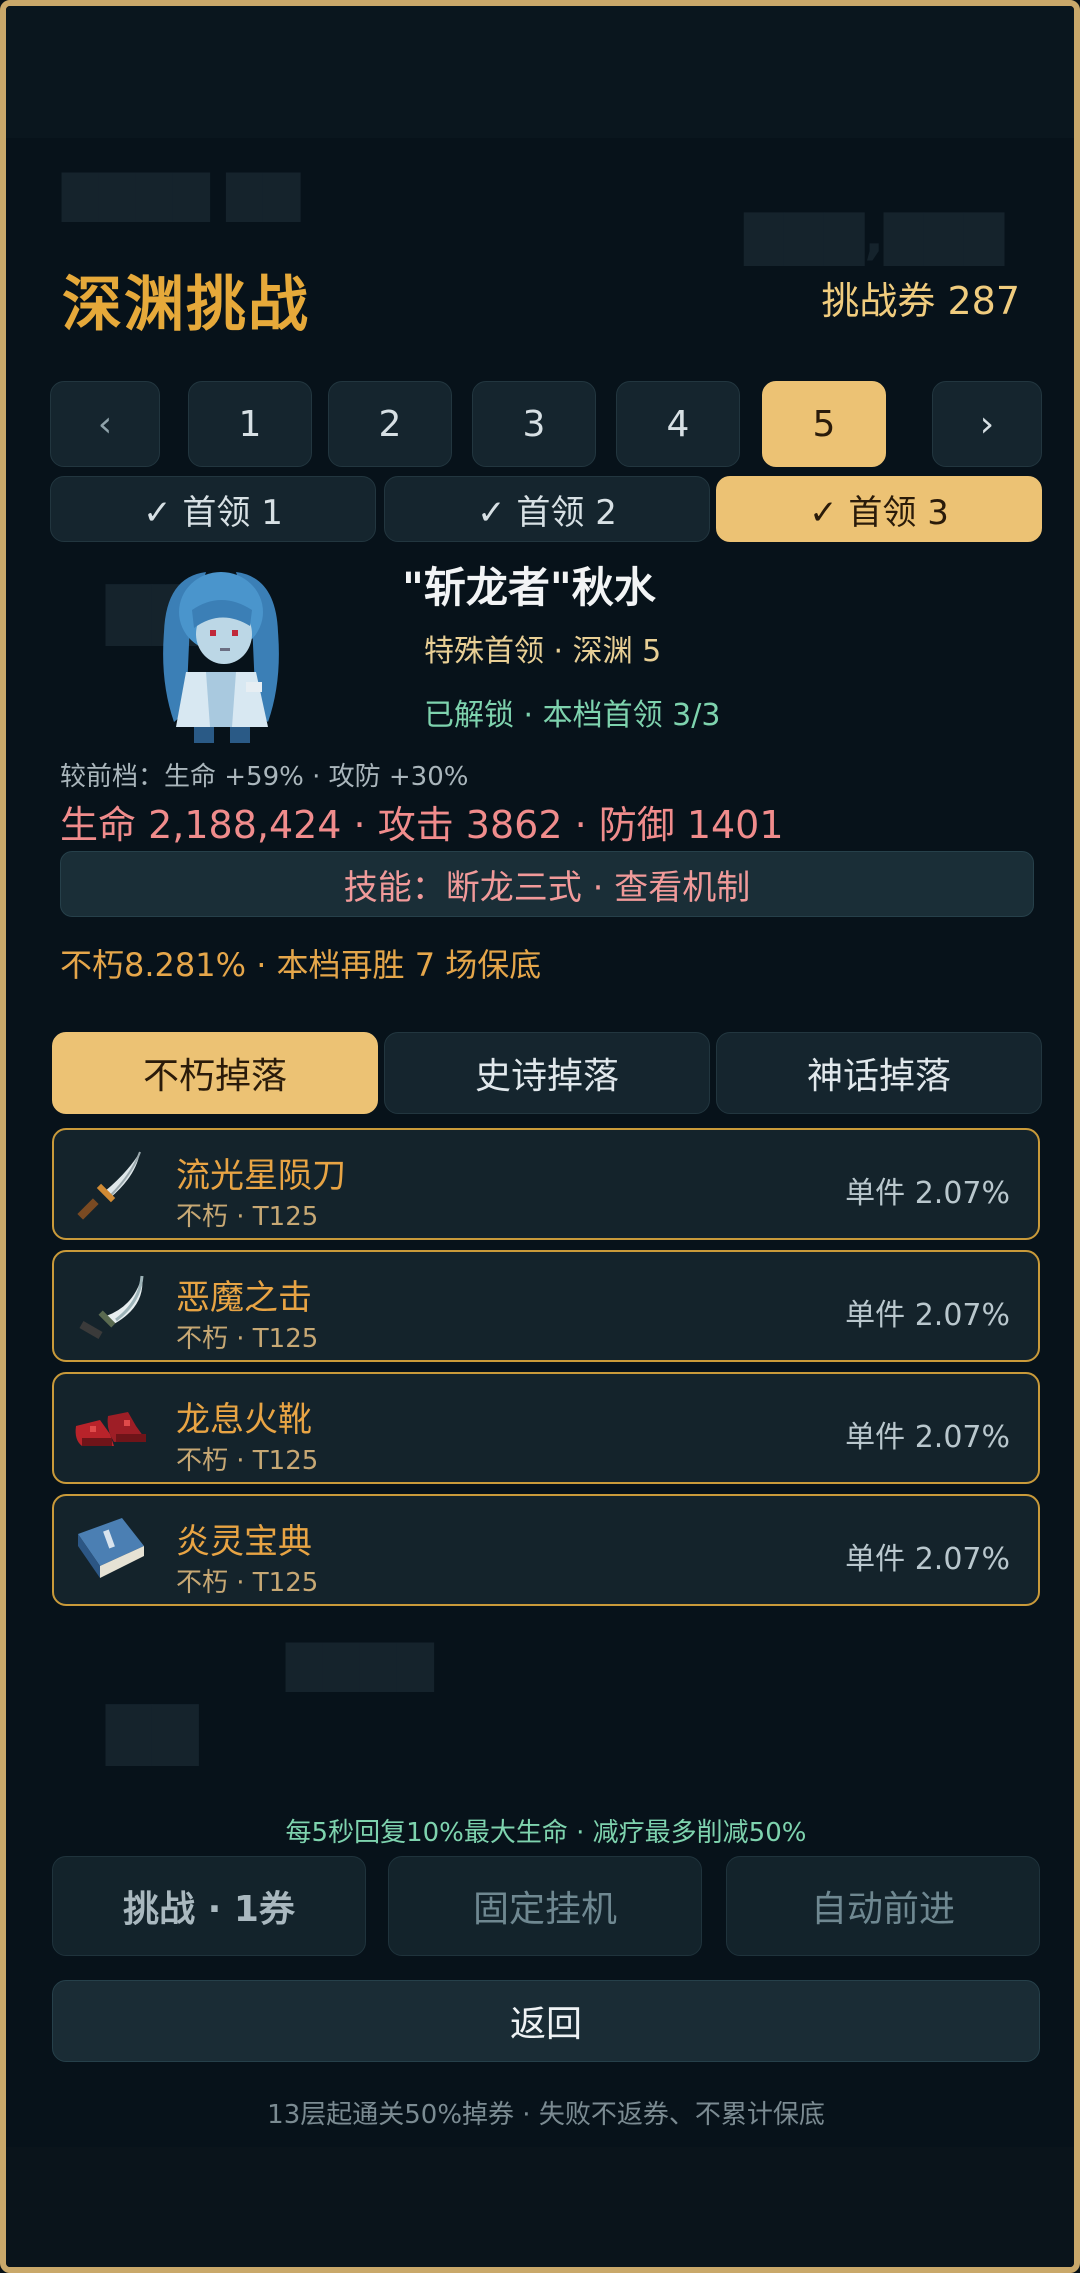  Describe the element at coordinates (110, 1429) in the screenshot. I see `boots-icon` at that location.